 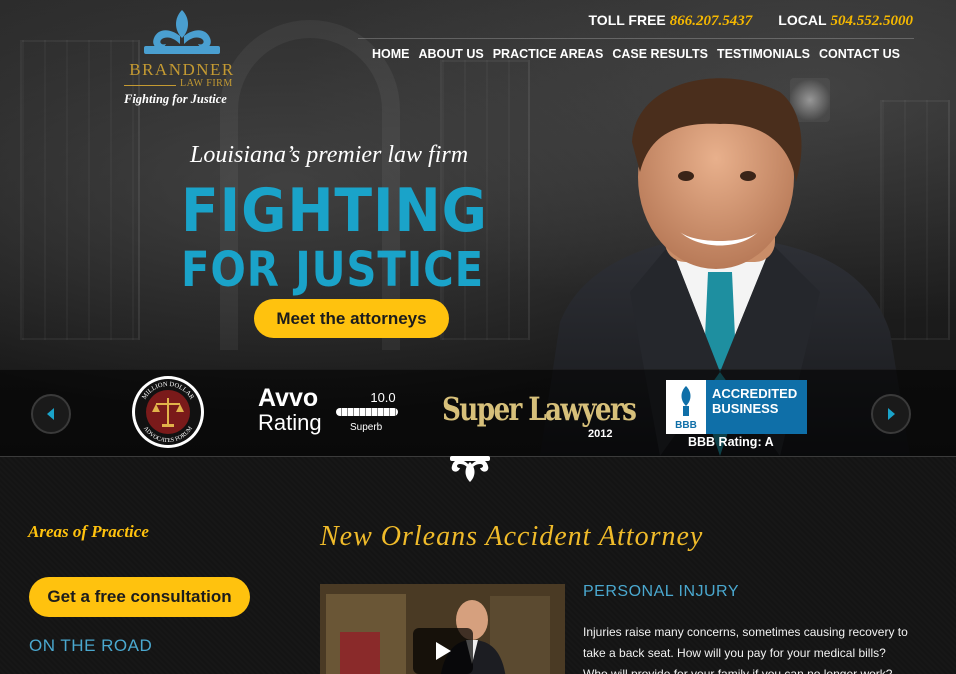 What do you see at coordinates (450, 54) in the screenshot?
I see `nav-about-us: ABOUT US` at bounding box center [450, 54].